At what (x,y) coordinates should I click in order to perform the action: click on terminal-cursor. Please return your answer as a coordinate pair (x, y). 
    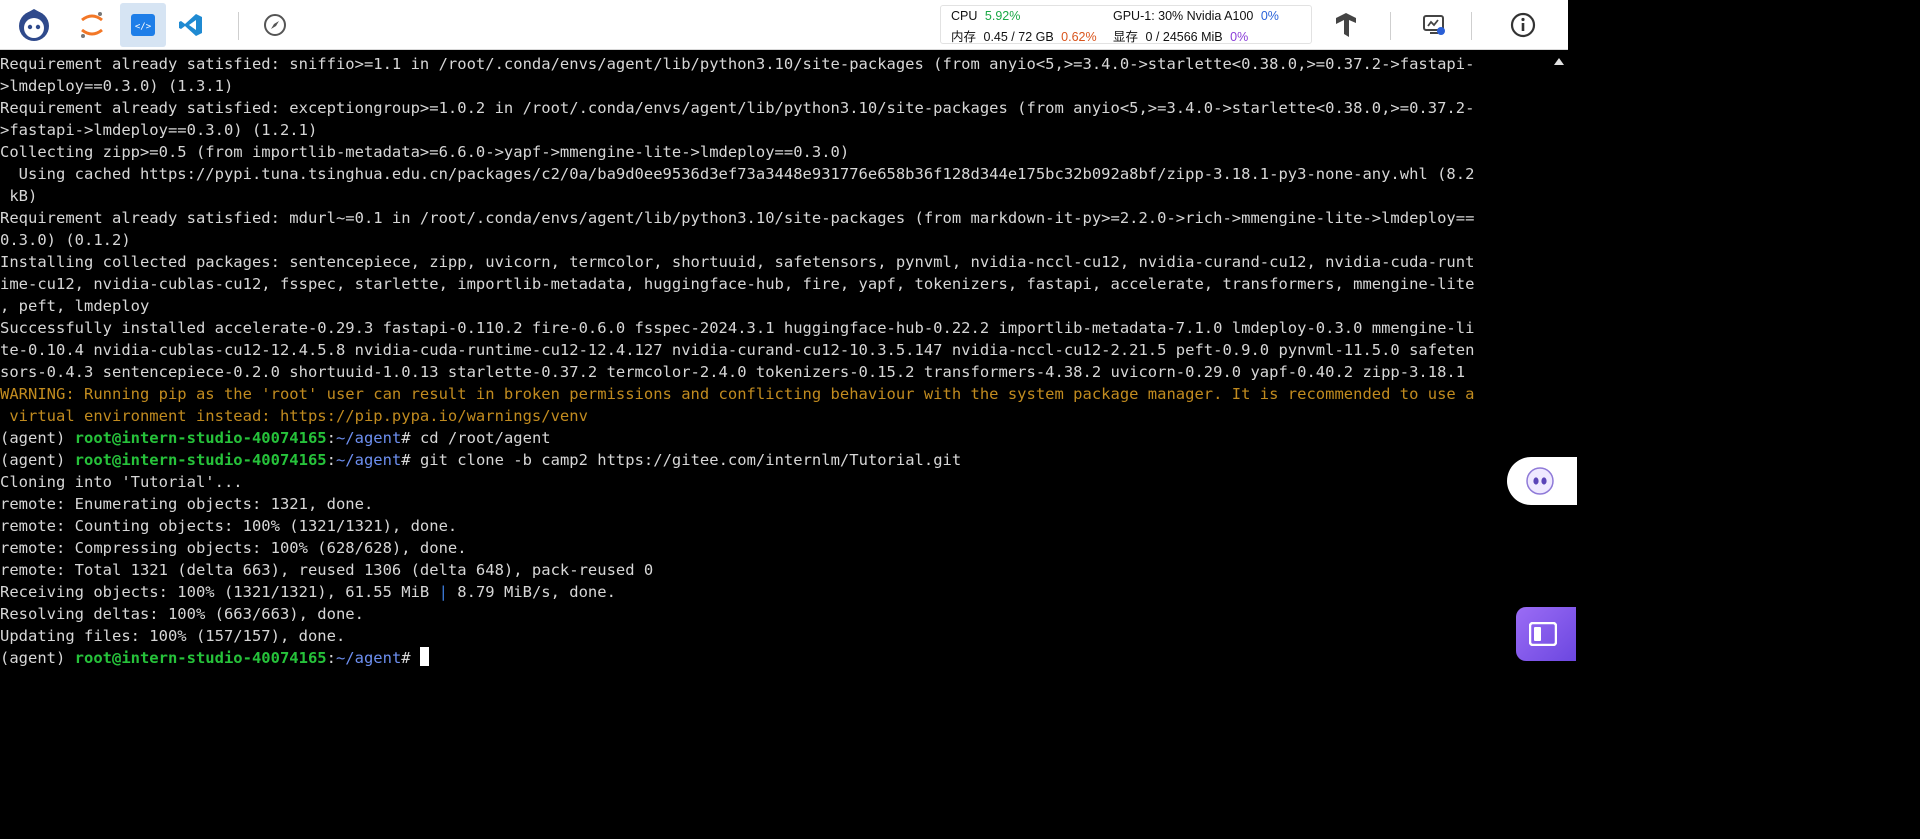
    Looking at the image, I should click on (424, 656).